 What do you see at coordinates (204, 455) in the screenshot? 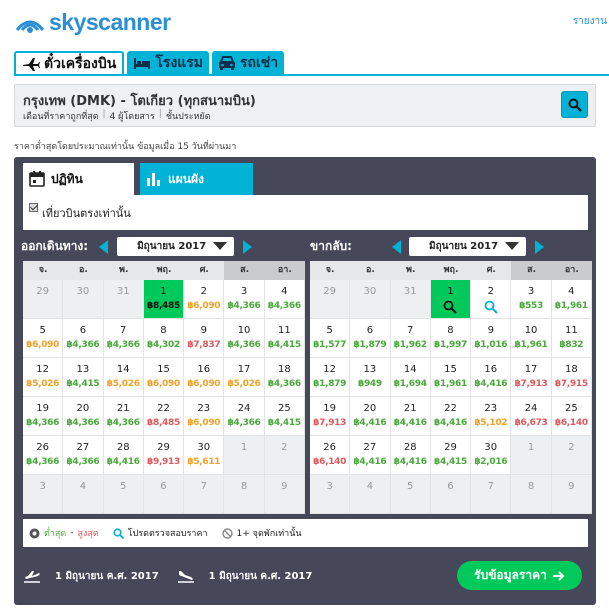
I see `depart-day-cell: 30 ฿5,611` at bounding box center [204, 455].